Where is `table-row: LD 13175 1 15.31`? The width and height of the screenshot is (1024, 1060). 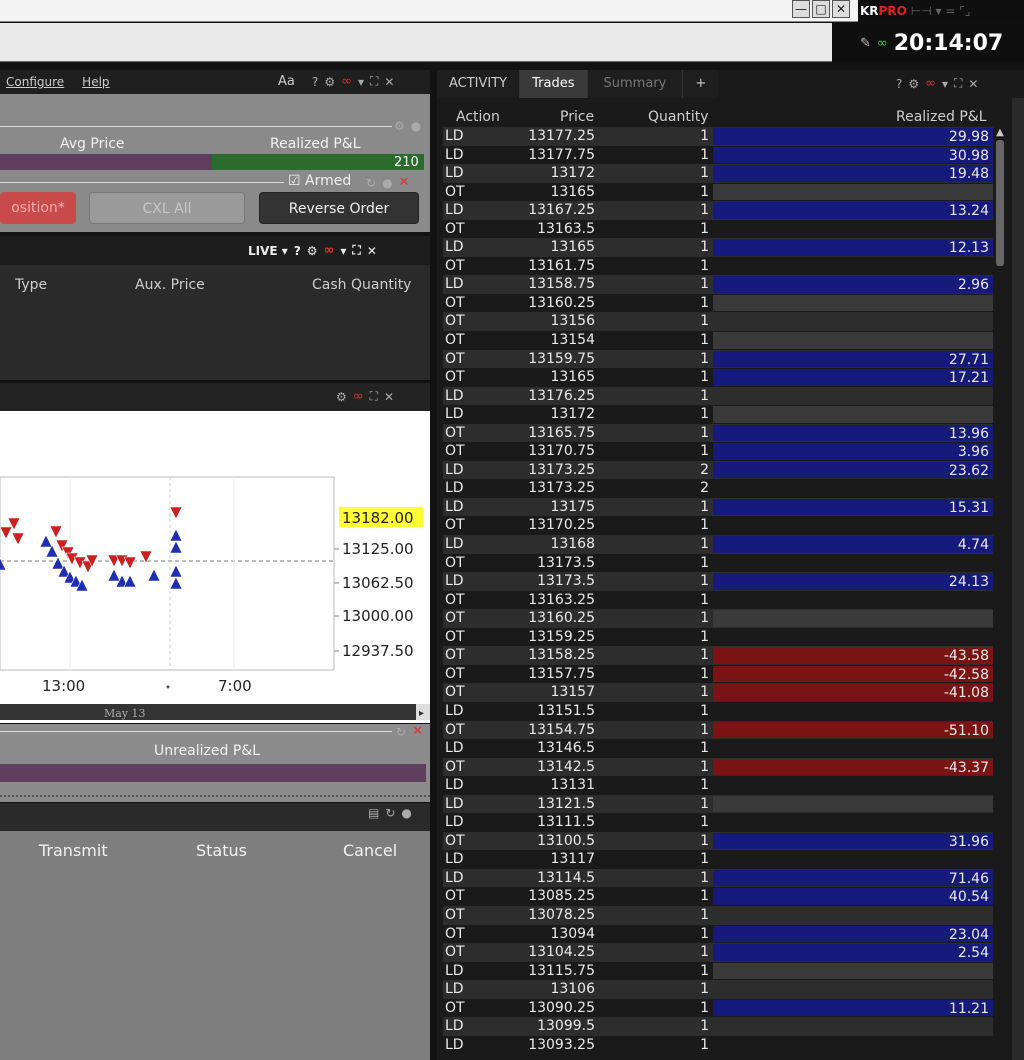
table-row: LD 13175 1 15.31 is located at coordinates (718, 507).